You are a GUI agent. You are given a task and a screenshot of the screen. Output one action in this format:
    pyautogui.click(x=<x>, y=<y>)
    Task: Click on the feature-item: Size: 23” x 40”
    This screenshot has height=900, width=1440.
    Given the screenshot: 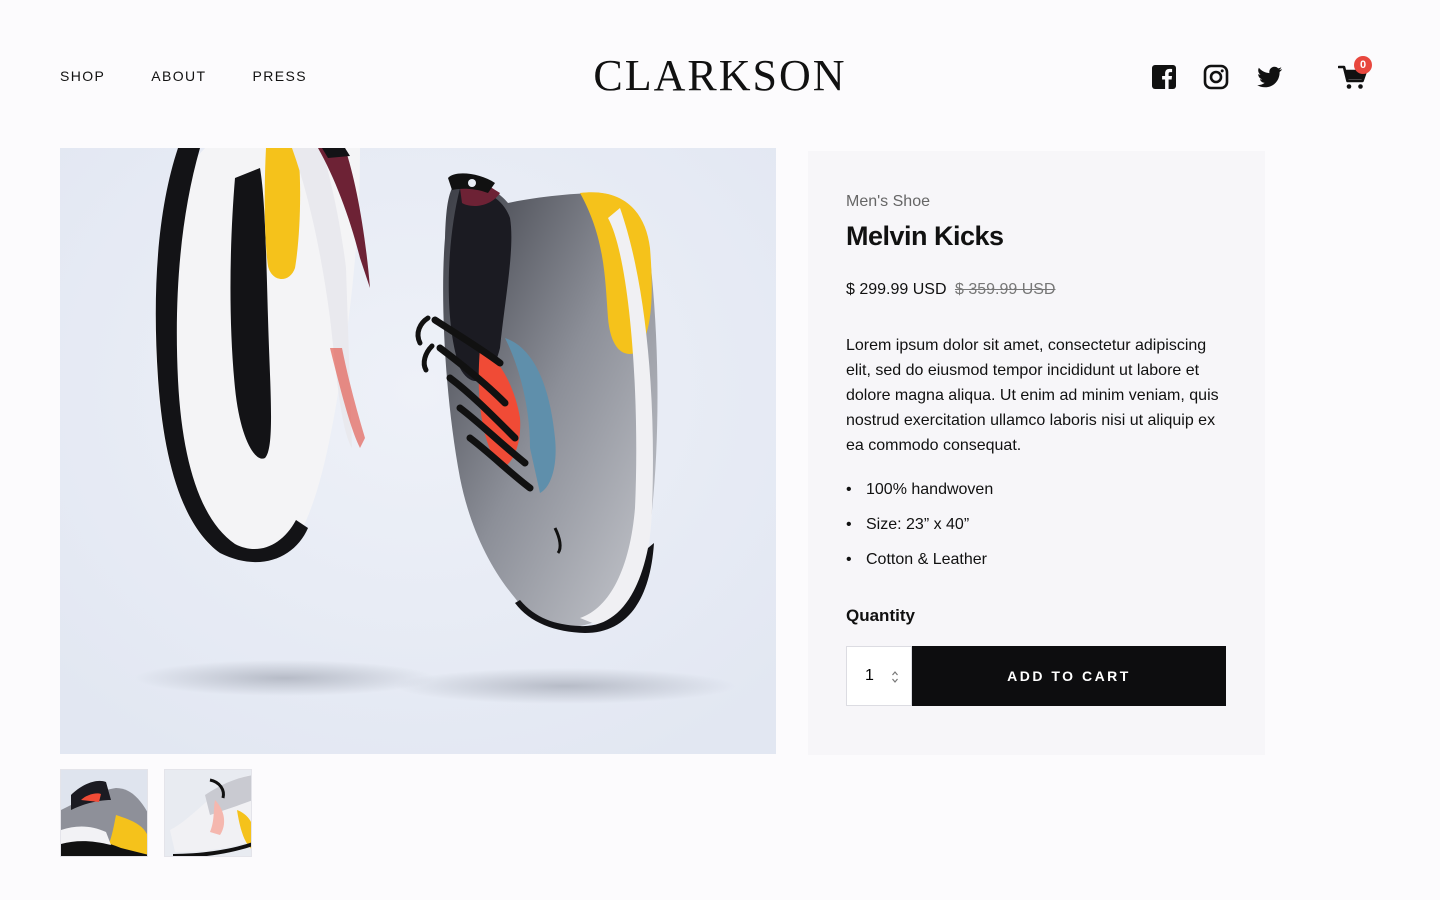 What is the action you would take?
    pyautogui.click(x=919, y=531)
    